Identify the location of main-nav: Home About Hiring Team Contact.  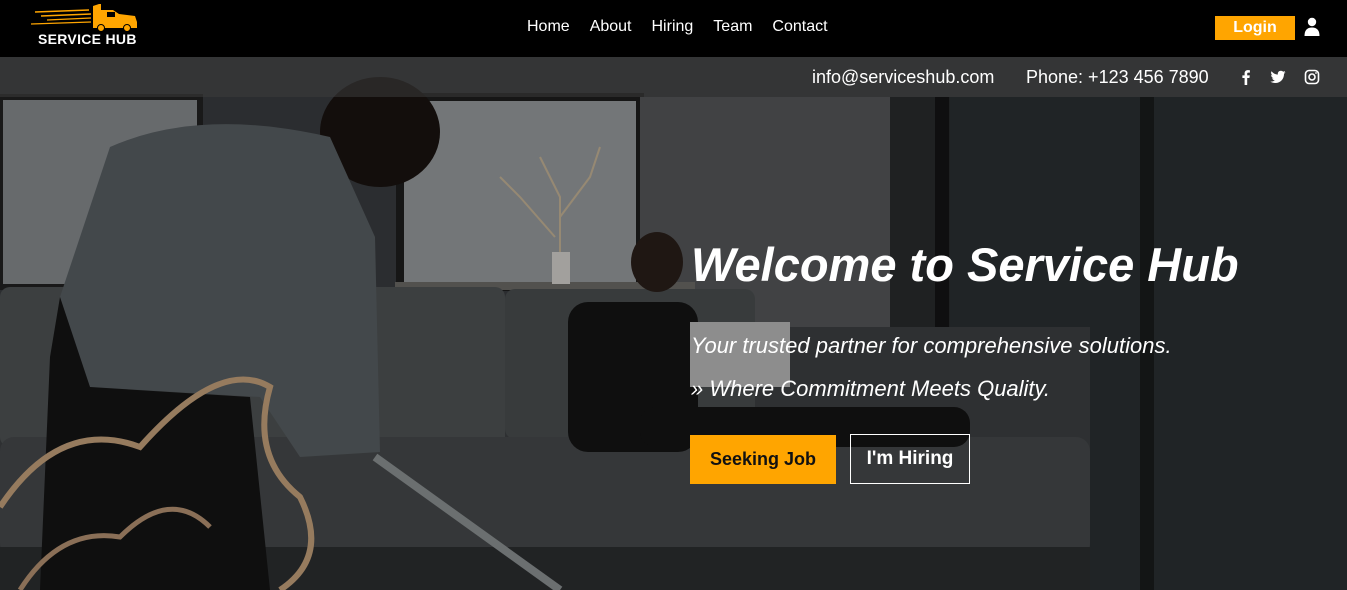
(687, 27).